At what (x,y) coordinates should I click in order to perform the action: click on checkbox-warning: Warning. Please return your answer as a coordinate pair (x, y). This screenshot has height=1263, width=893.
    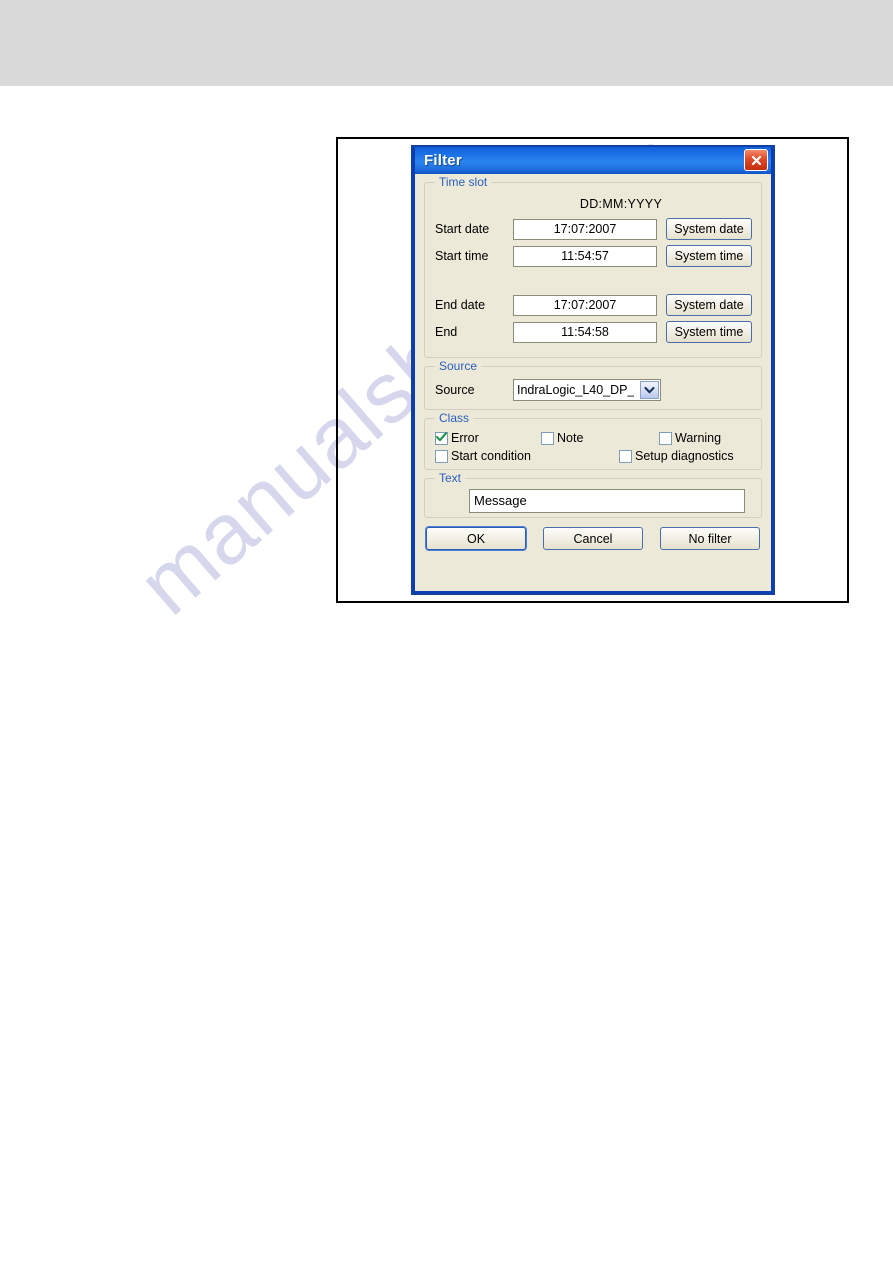
    Looking at the image, I should click on (690, 438).